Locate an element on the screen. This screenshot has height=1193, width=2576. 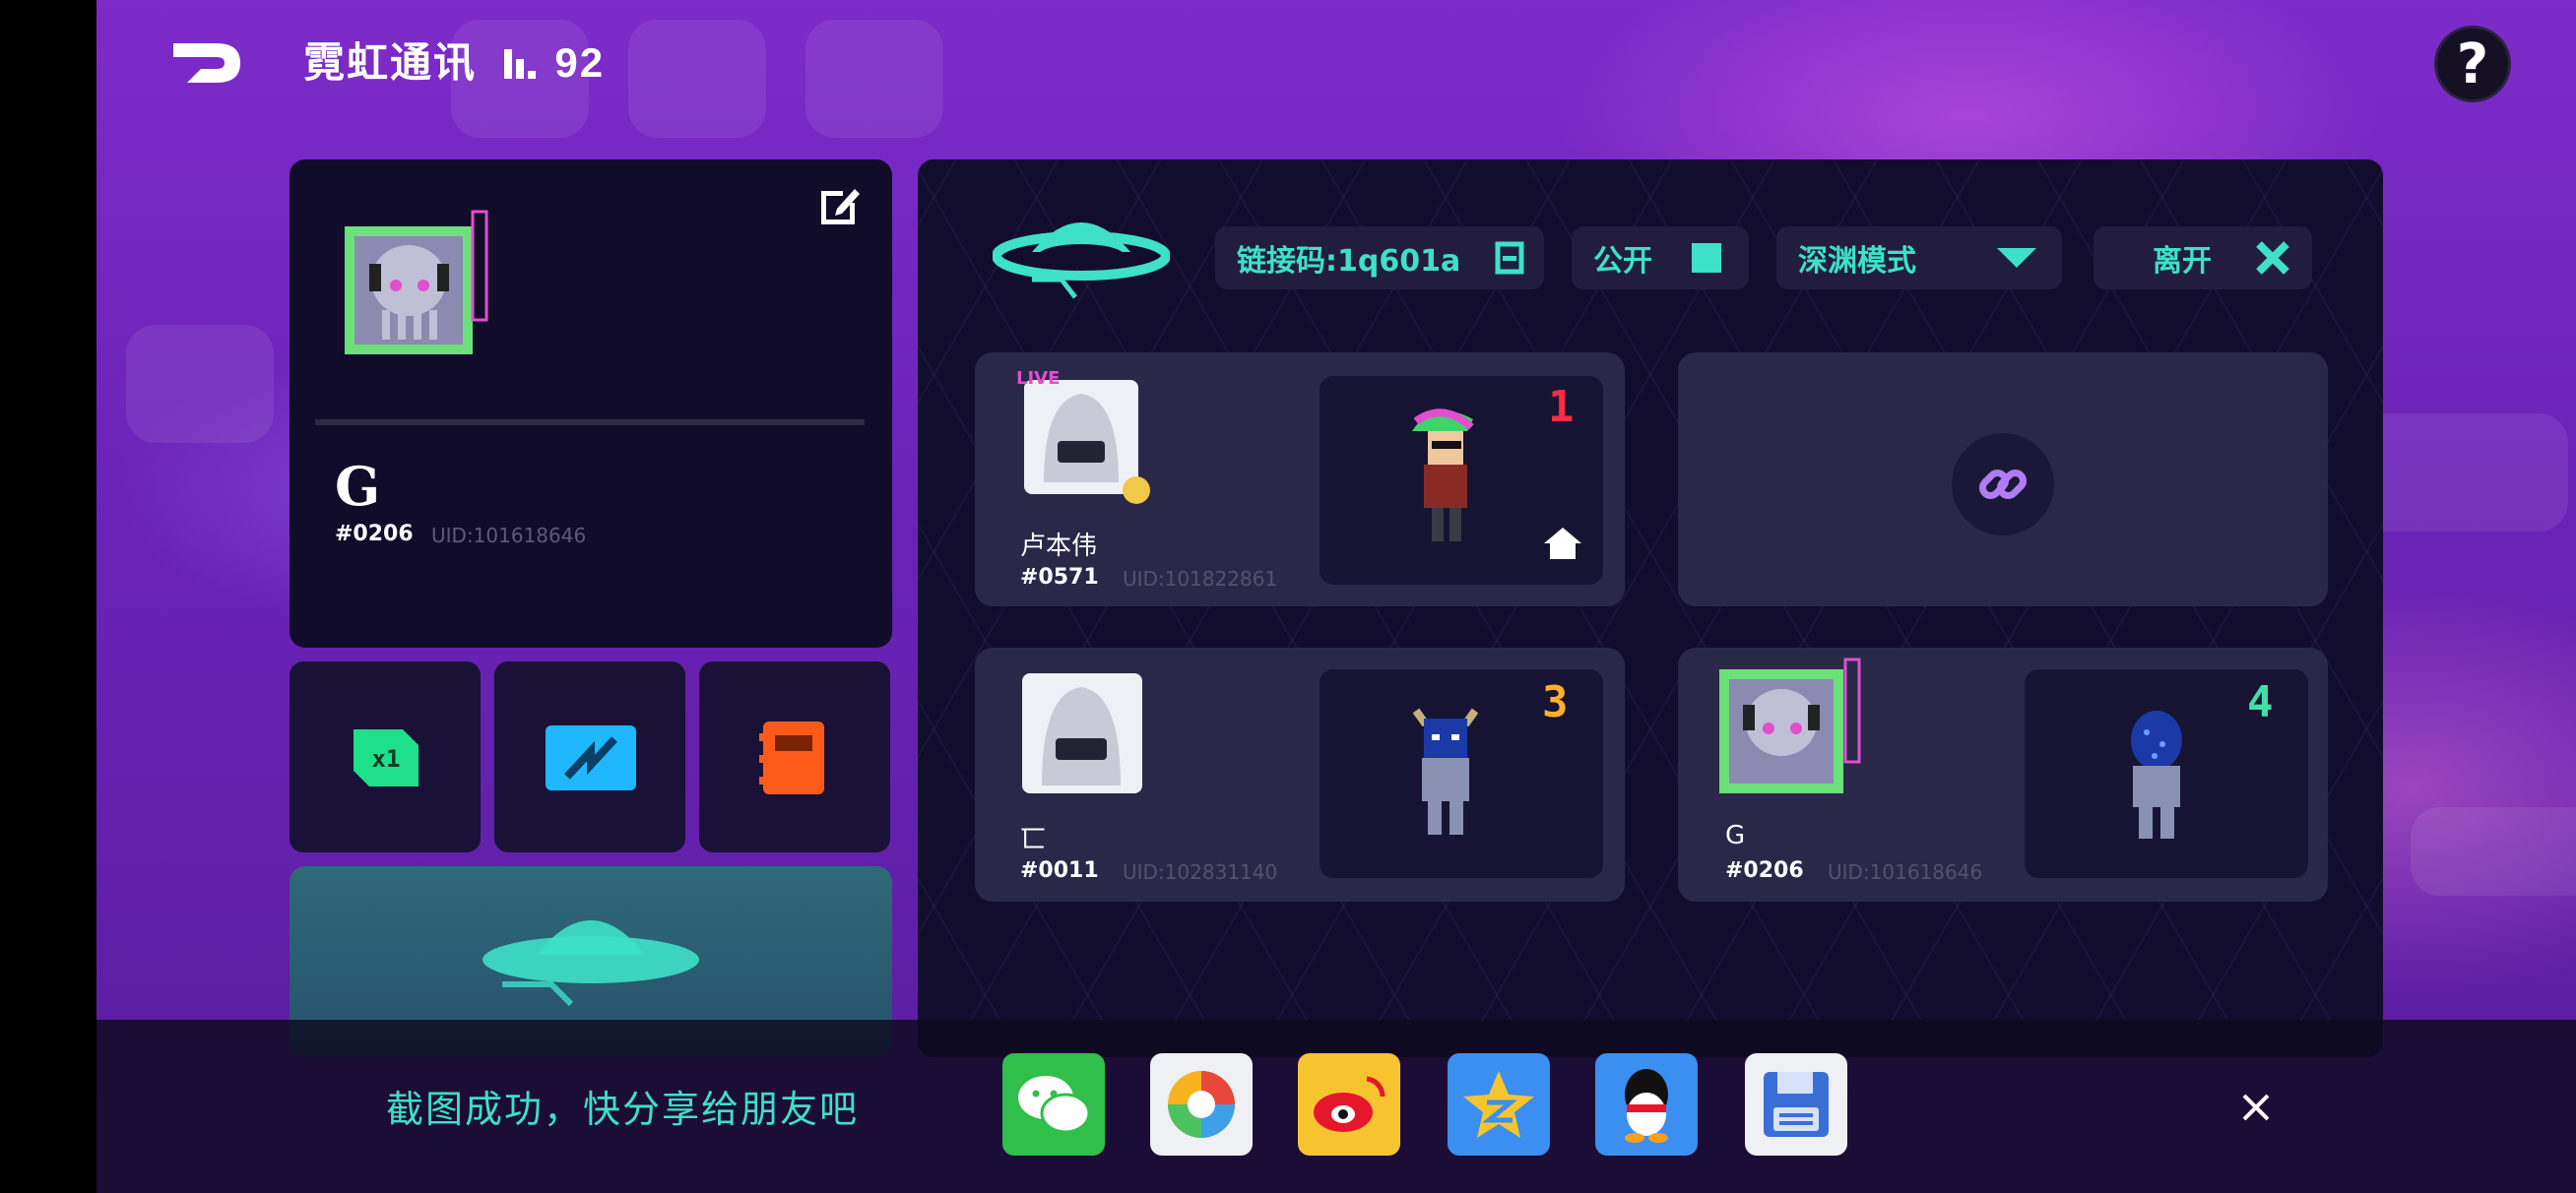
weibo-icon is located at coordinates (1349, 1104).